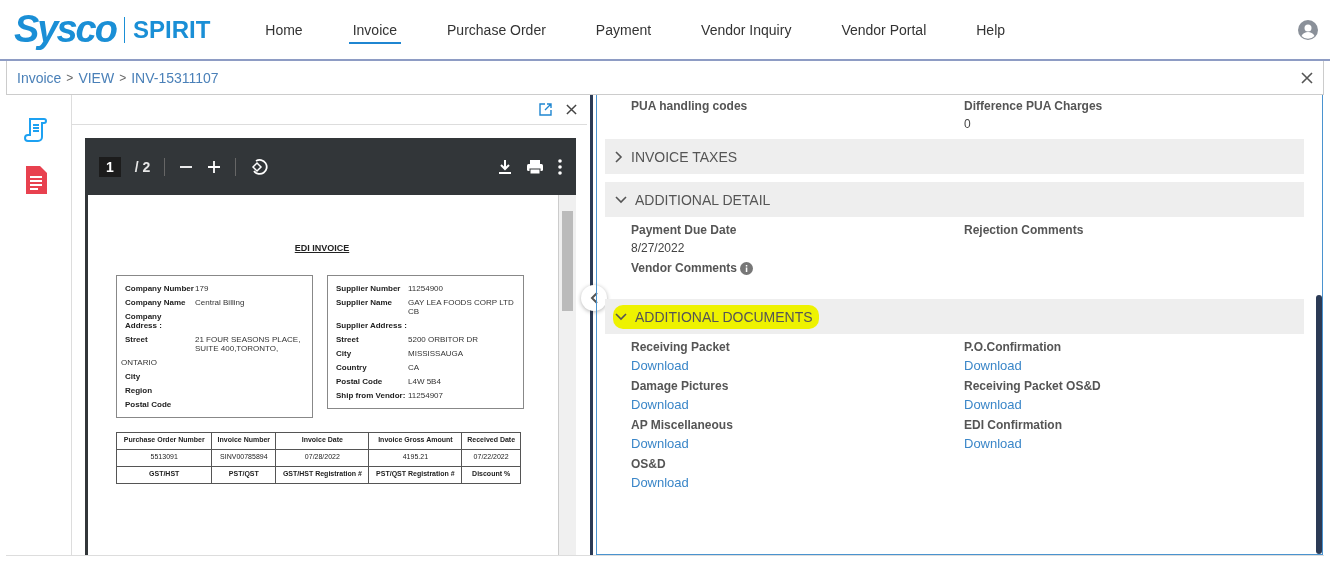  I want to click on field-value: 11254907, so click(425, 395).